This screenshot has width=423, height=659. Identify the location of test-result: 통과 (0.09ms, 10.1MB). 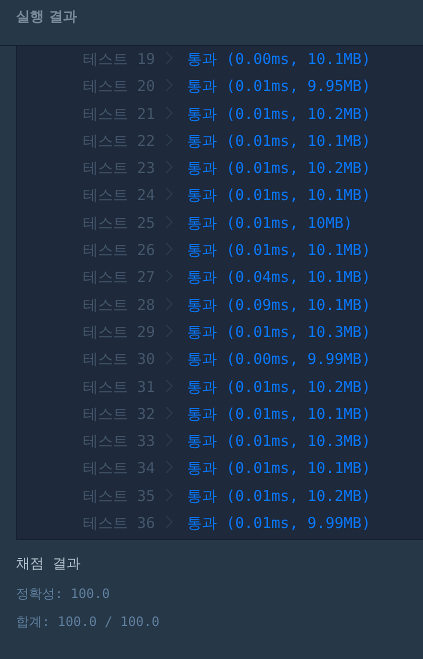
(279, 305).